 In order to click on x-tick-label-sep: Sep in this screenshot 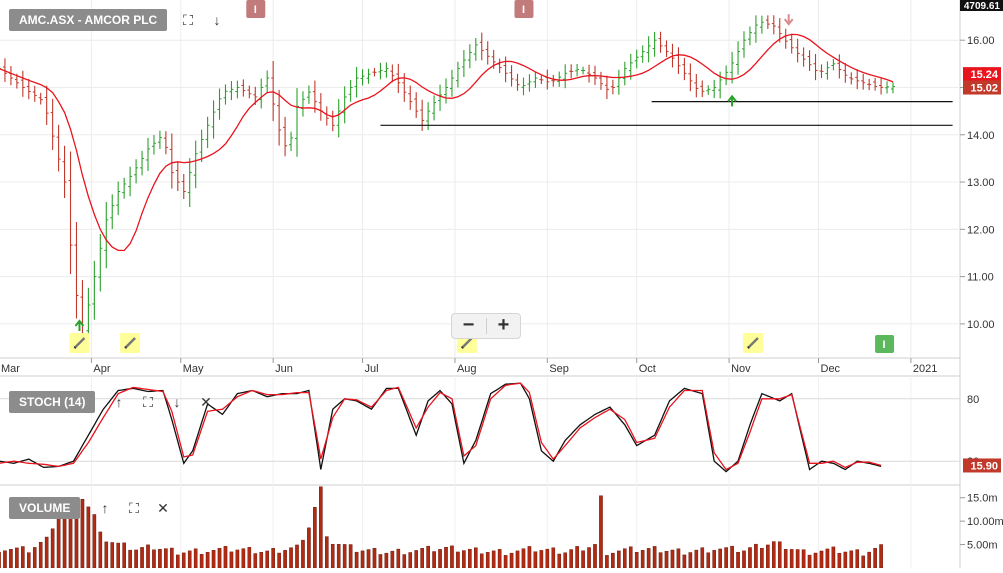, I will do `click(559, 369)`.